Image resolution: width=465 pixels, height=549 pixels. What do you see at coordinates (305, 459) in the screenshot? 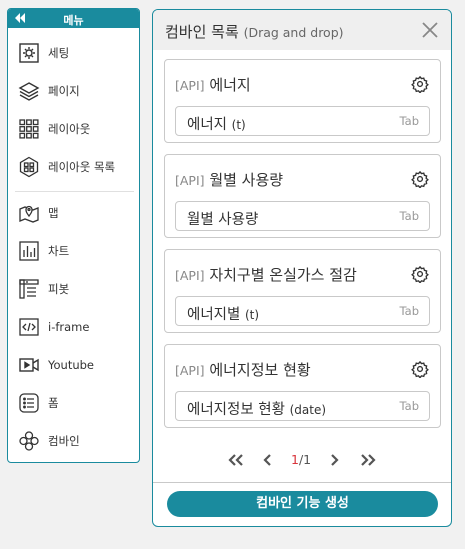
I see `total-pages: /1` at bounding box center [305, 459].